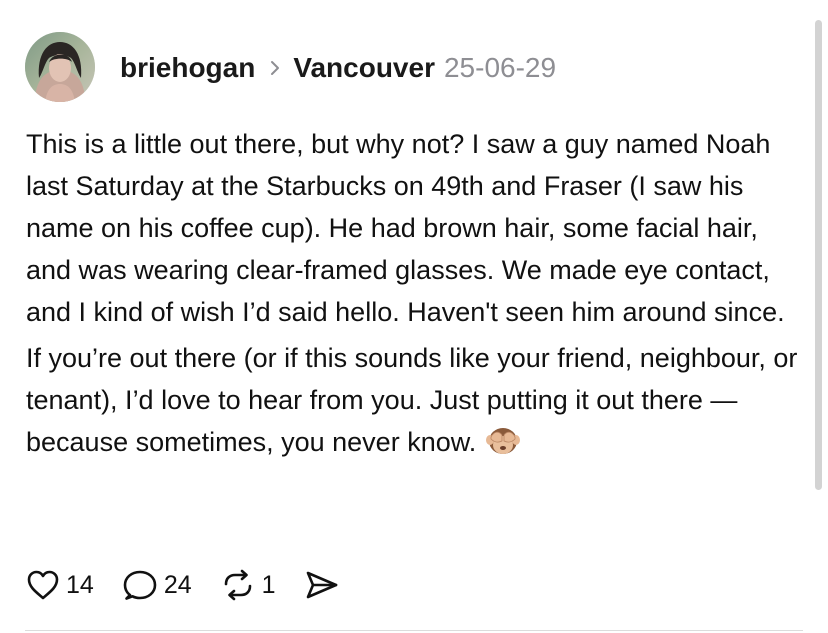 The height and width of the screenshot is (633, 828). Describe the element at coordinates (414, 630) in the screenshot. I see `divider` at that location.